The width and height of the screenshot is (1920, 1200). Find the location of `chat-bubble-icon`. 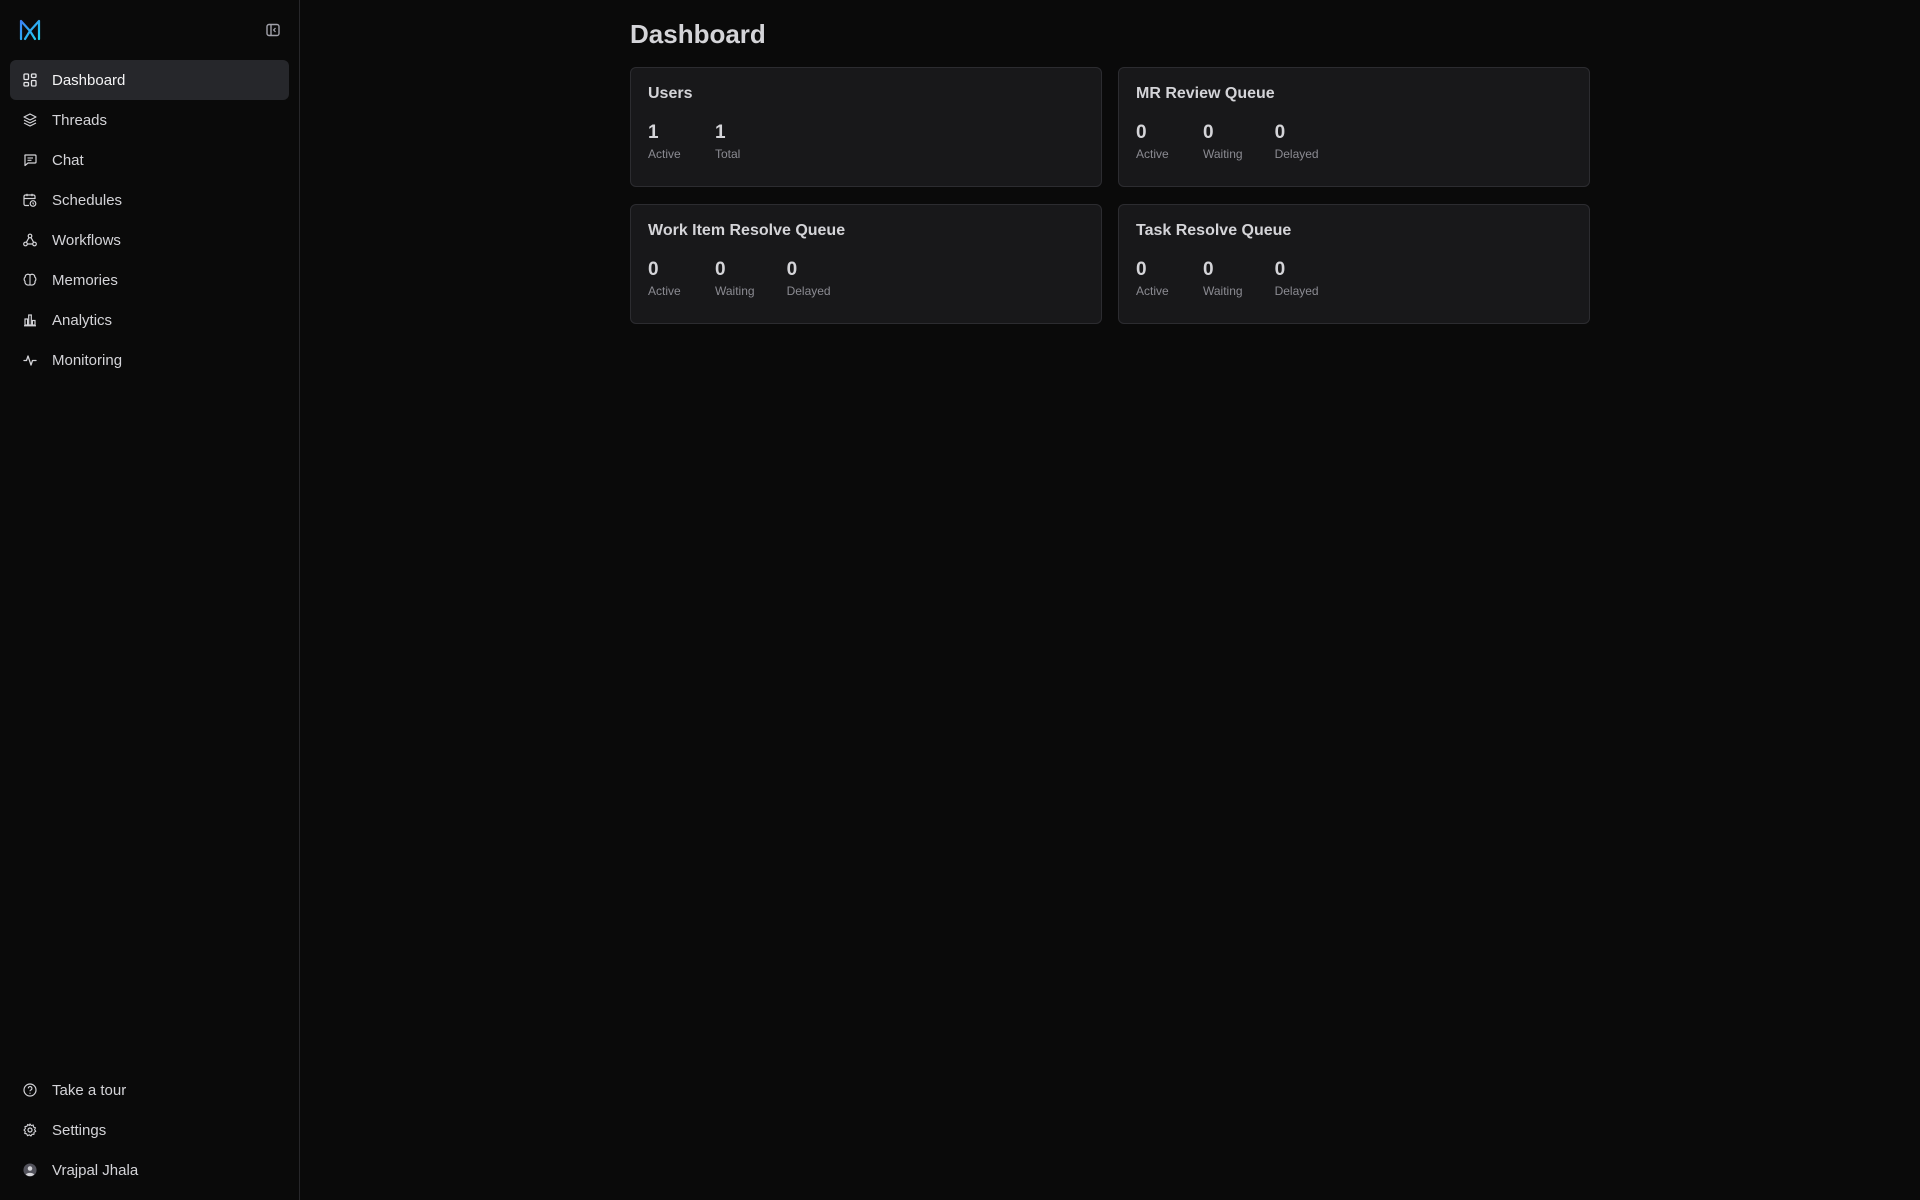

chat-bubble-icon is located at coordinates (30, 160).